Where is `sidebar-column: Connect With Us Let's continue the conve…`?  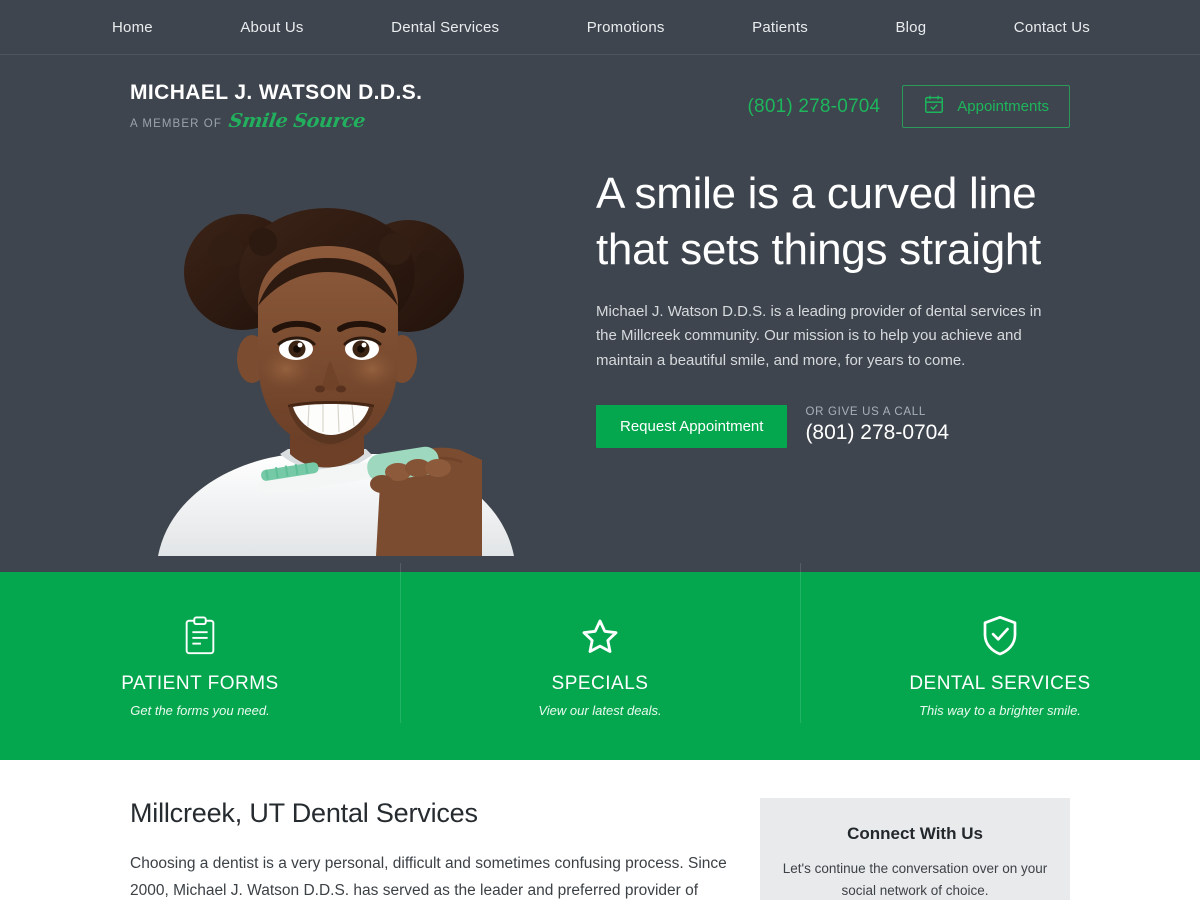 sidebar-column: Connect With Us Let's continue the conve… is located at coordinates (915, 849).